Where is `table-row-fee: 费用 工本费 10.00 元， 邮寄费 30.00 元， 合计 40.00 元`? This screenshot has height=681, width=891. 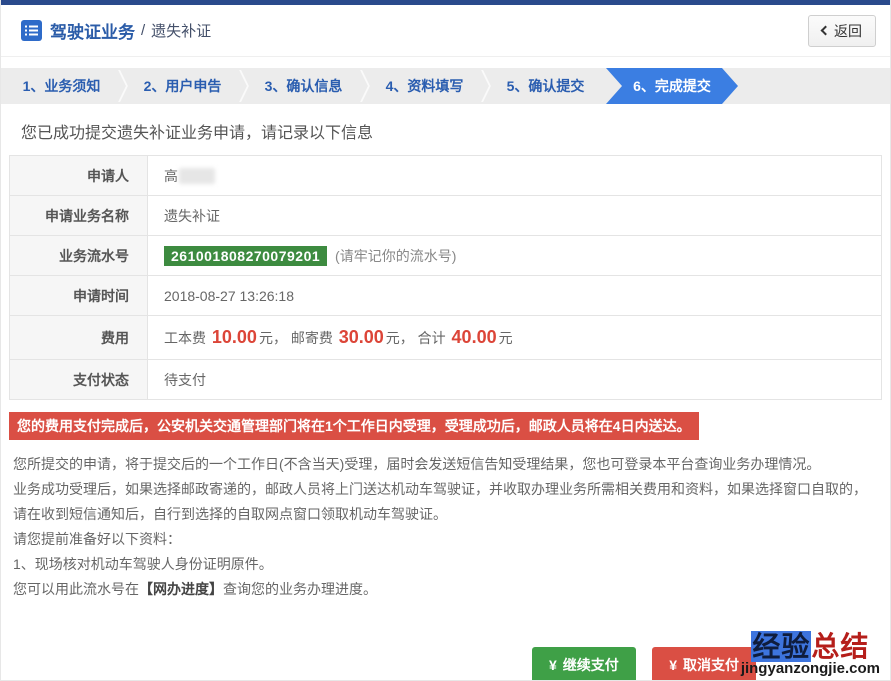 table-row-fee: 费用 工本费 10.00 元， 邮寄费 30.00 元， 合计 40.00 元 is located at coordinates (445, 337).